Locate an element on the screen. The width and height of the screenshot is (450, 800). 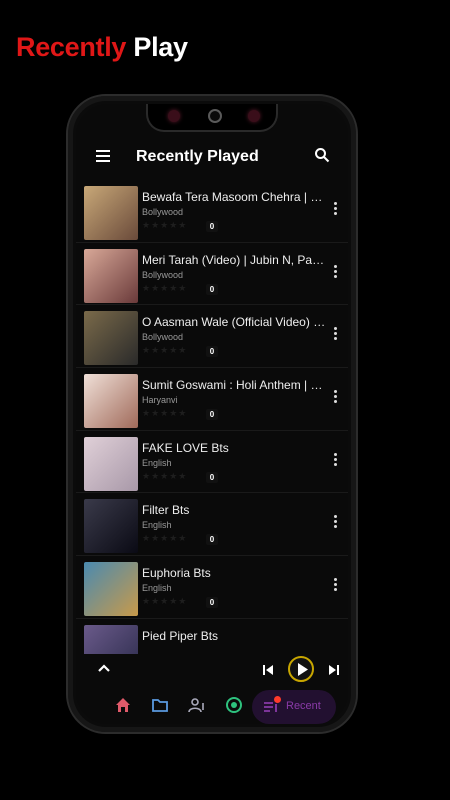
song-category: Haryanvi is located at coordinates (160, 400).